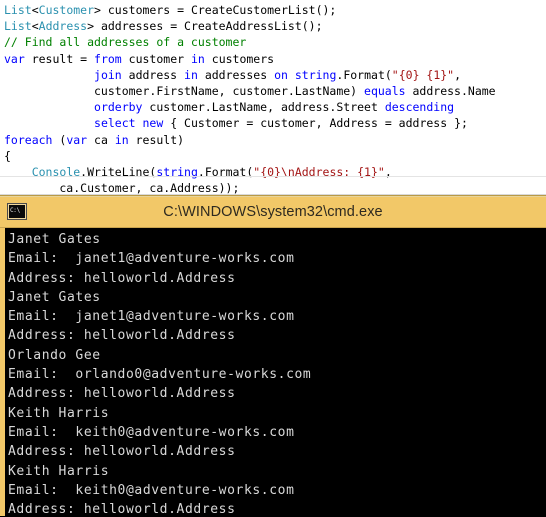 The height and width of the screenshot is (517, 546). What do you see at coordinates (101, 139) in the screenshot?
I see `code-token: ca` at bounding box center [101, 139].